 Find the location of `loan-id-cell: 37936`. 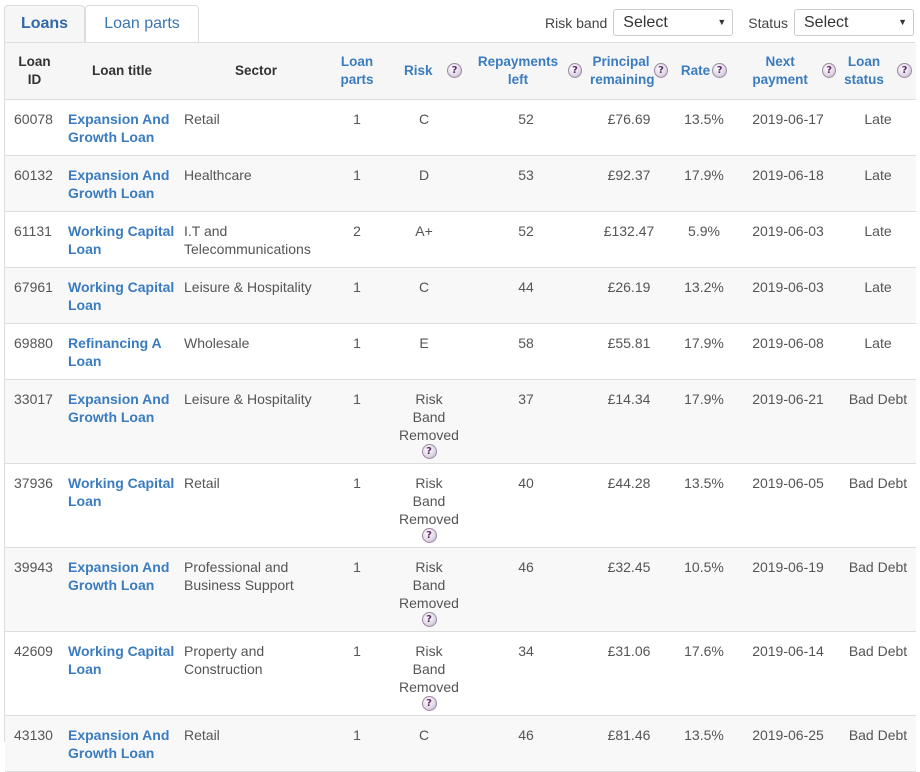

loan-id-cell: 37936 is located at coordinates (34, 505).